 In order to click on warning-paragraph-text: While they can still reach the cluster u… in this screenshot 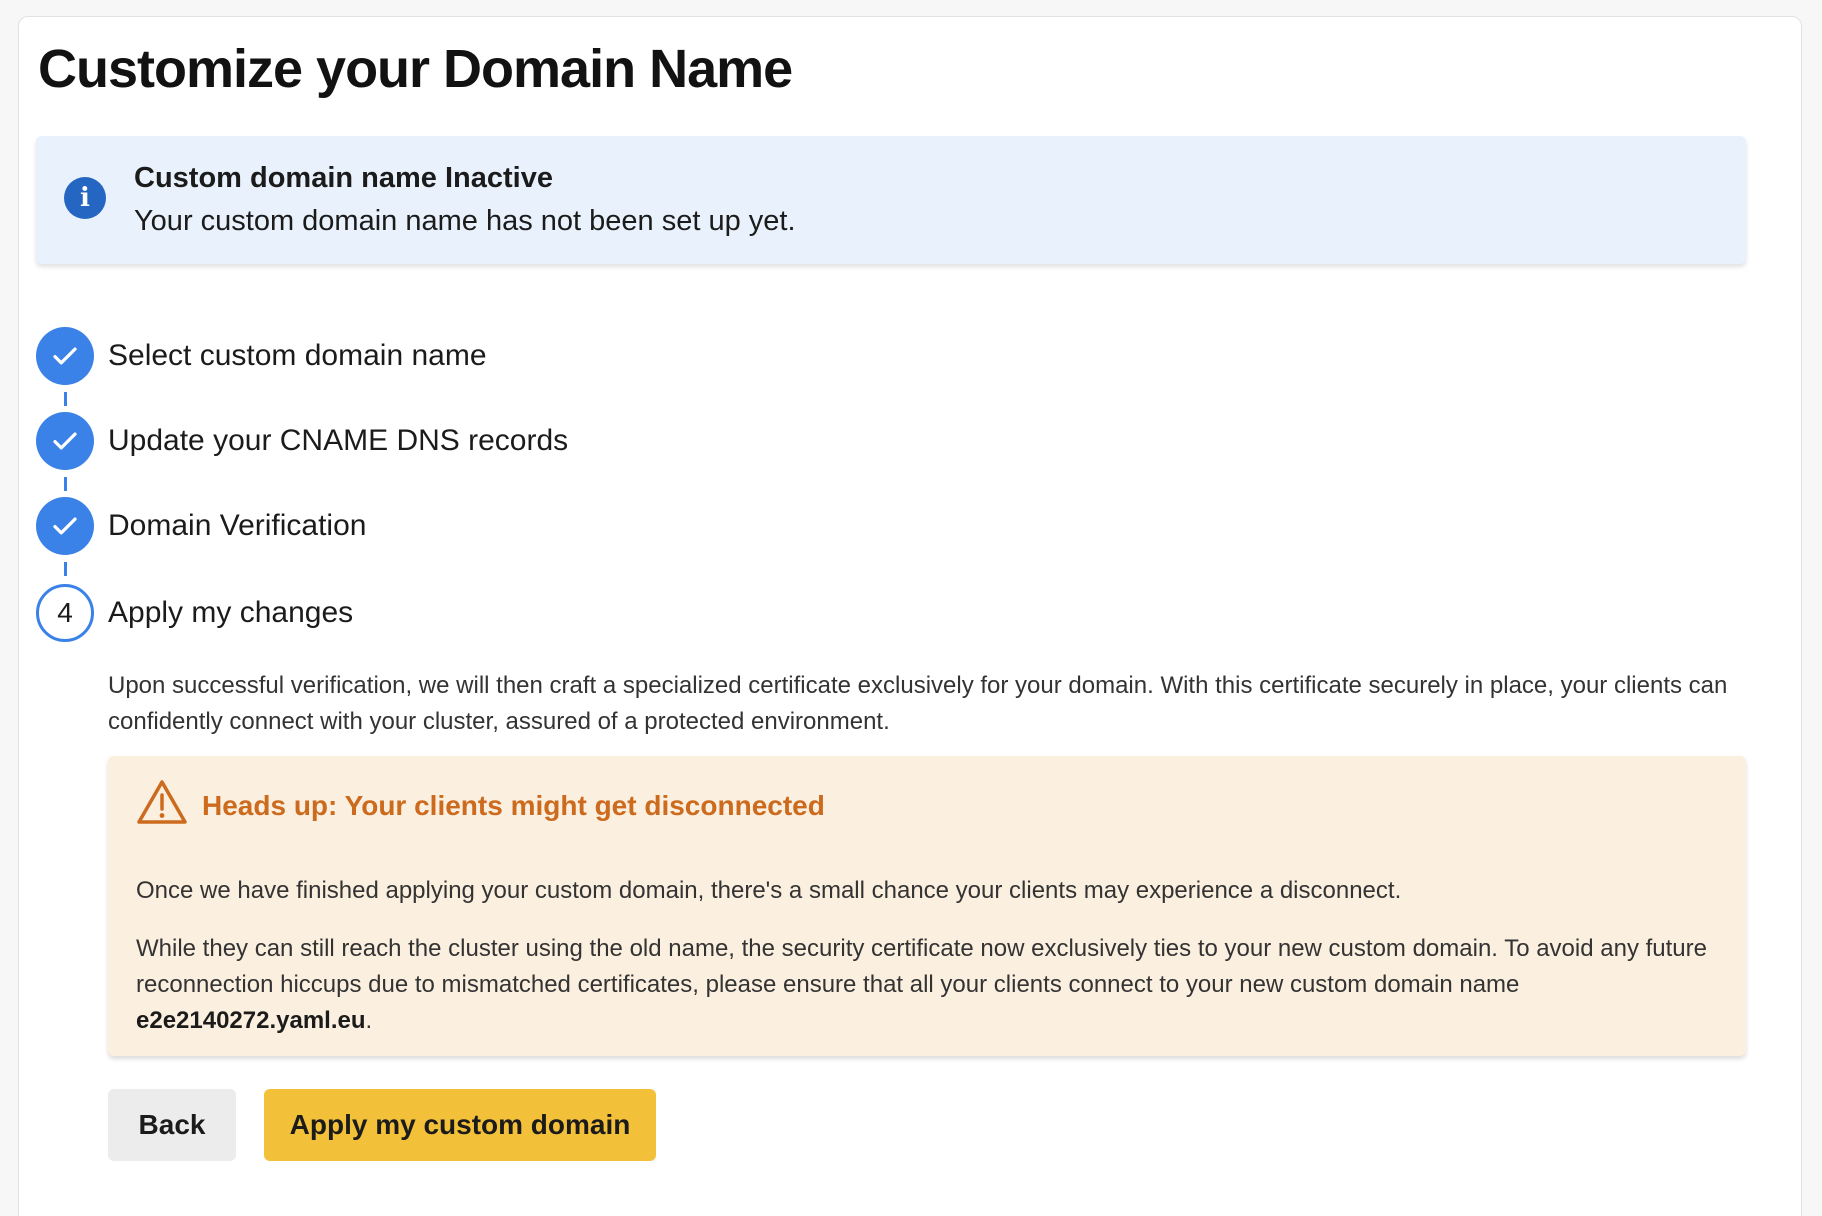, I will do `click(921, 966)`.